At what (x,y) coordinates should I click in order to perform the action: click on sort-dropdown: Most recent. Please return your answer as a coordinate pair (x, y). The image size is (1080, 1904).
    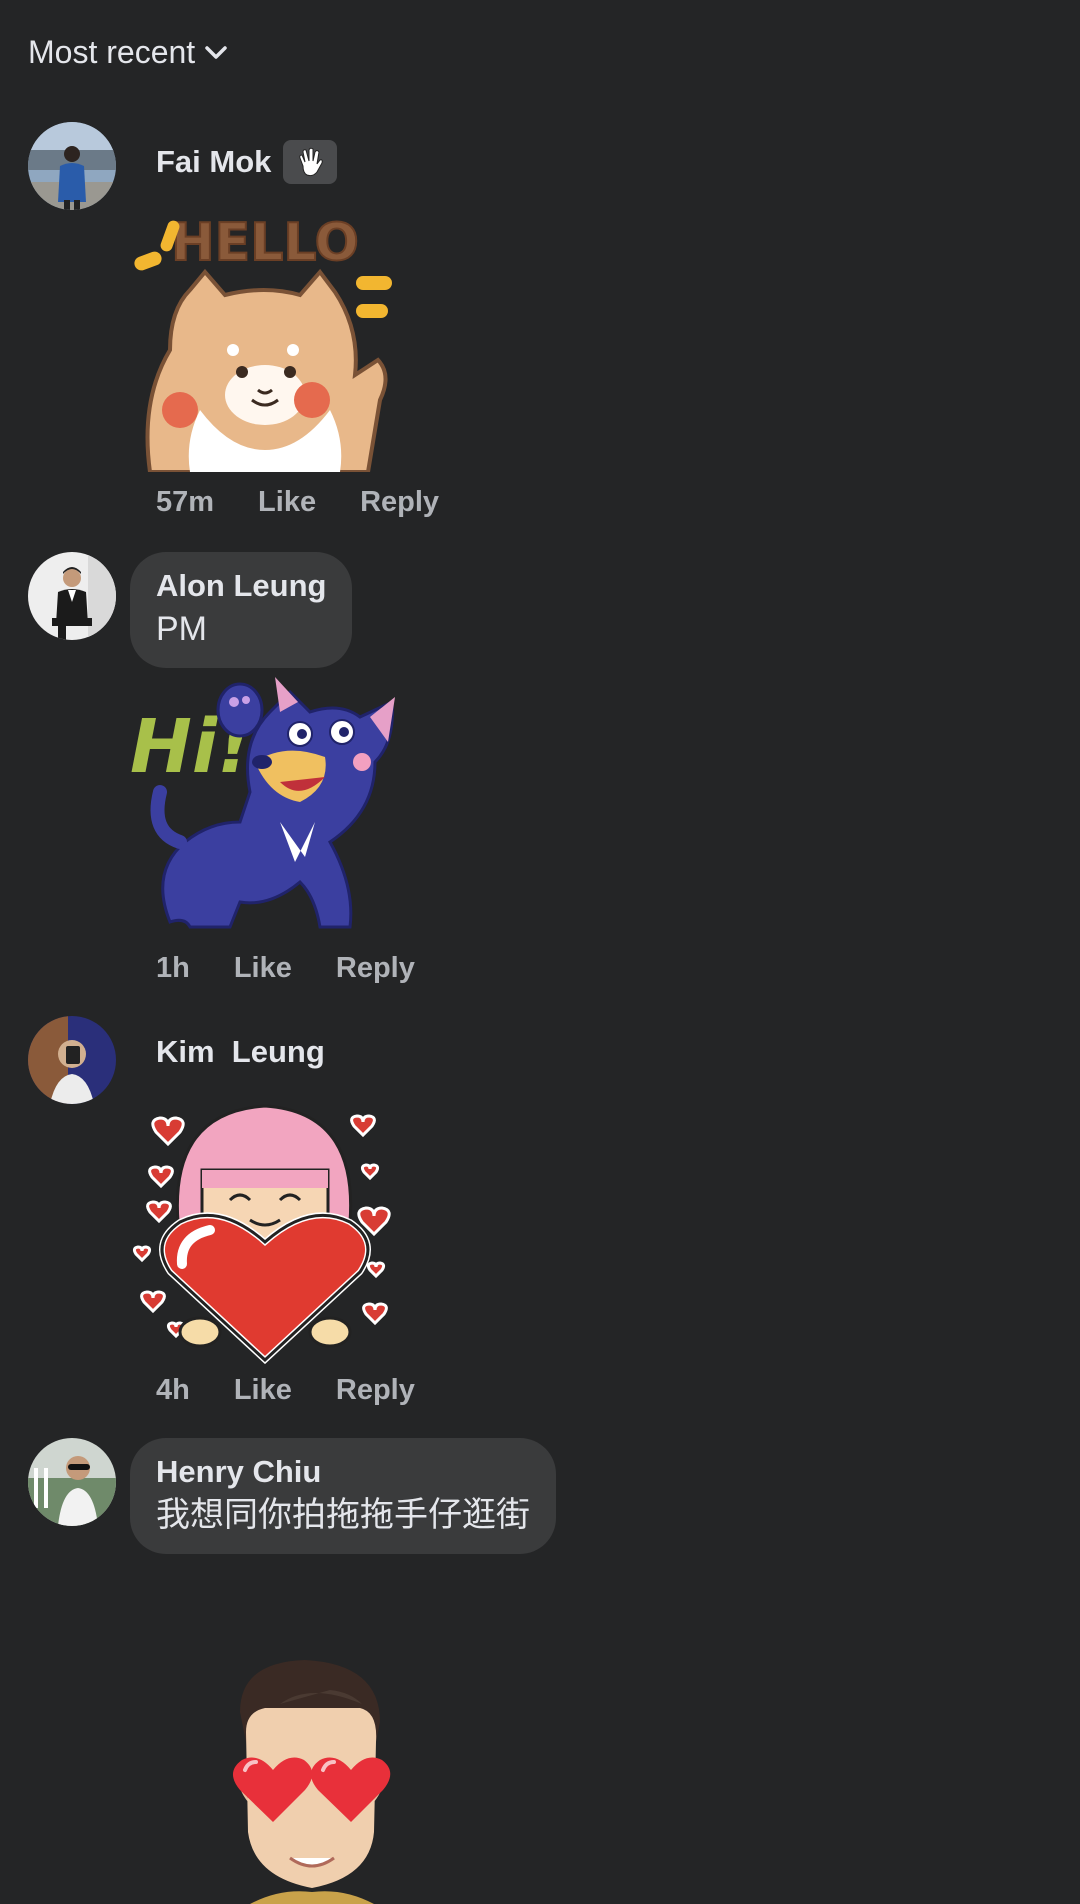
    Looking at the image, I should click on (128, 52).